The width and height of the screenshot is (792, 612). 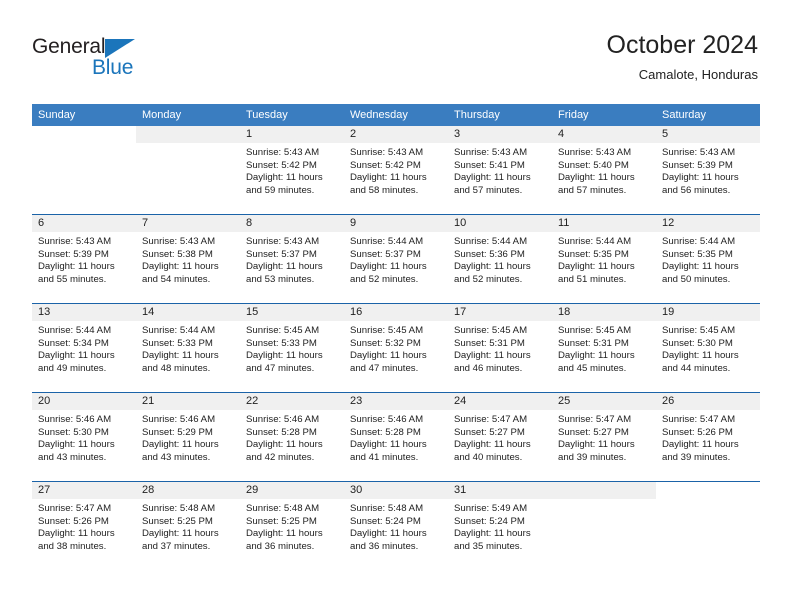 I want to click on day-number: 3, so click(x=500, y=134).